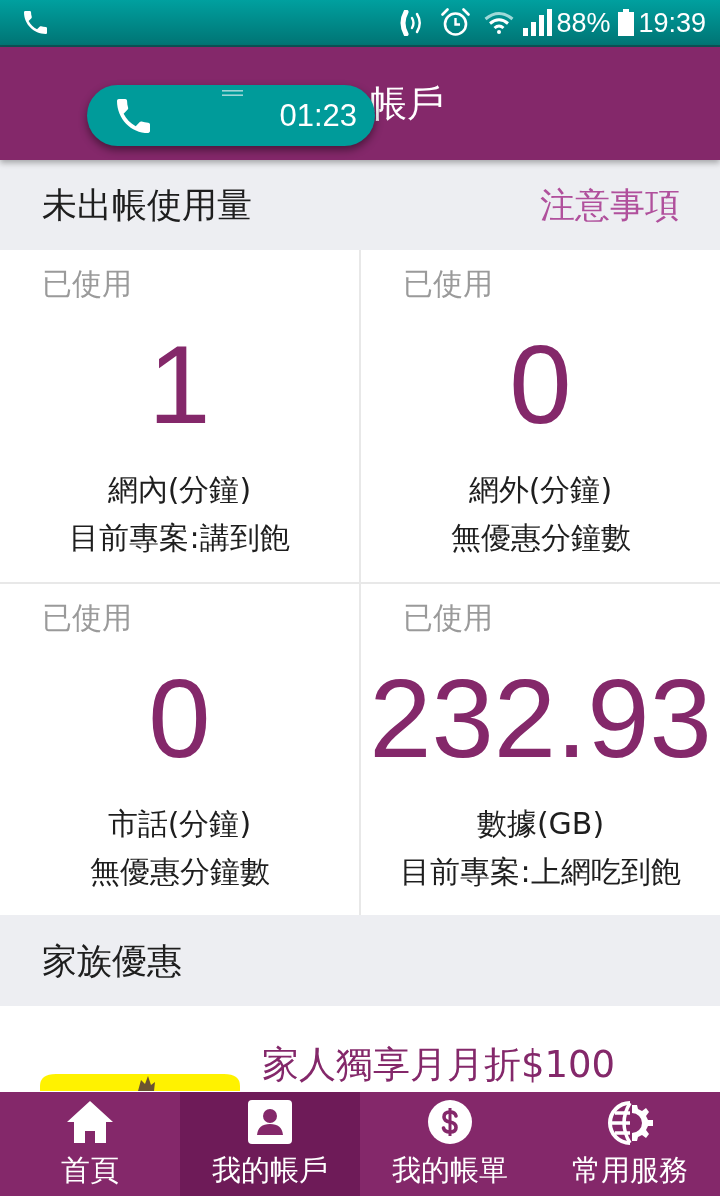  Describe the element at coordinates (630, 1123) in the screenshot. I see `globe-gear-icon` at that location.